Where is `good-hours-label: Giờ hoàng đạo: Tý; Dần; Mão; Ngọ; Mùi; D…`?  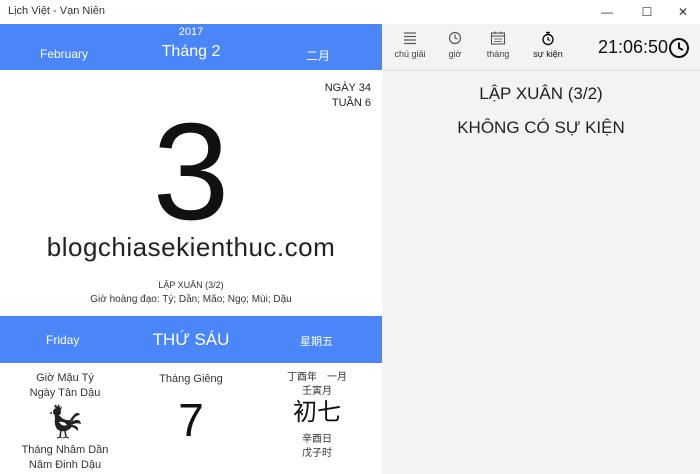
good-hours-label: Giờ hoàng đạo: Tý; Dần; Mão; Ngọ; Mùi; D… is located at coordinates (191, 299).